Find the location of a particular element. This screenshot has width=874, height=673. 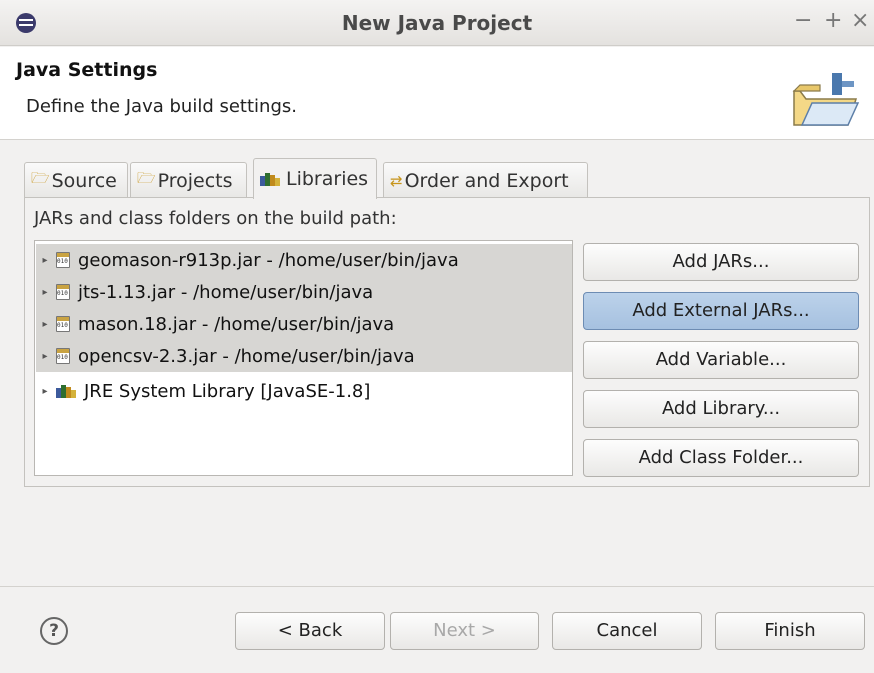

window-title: New Java Project is located at coordinates (437, 23).